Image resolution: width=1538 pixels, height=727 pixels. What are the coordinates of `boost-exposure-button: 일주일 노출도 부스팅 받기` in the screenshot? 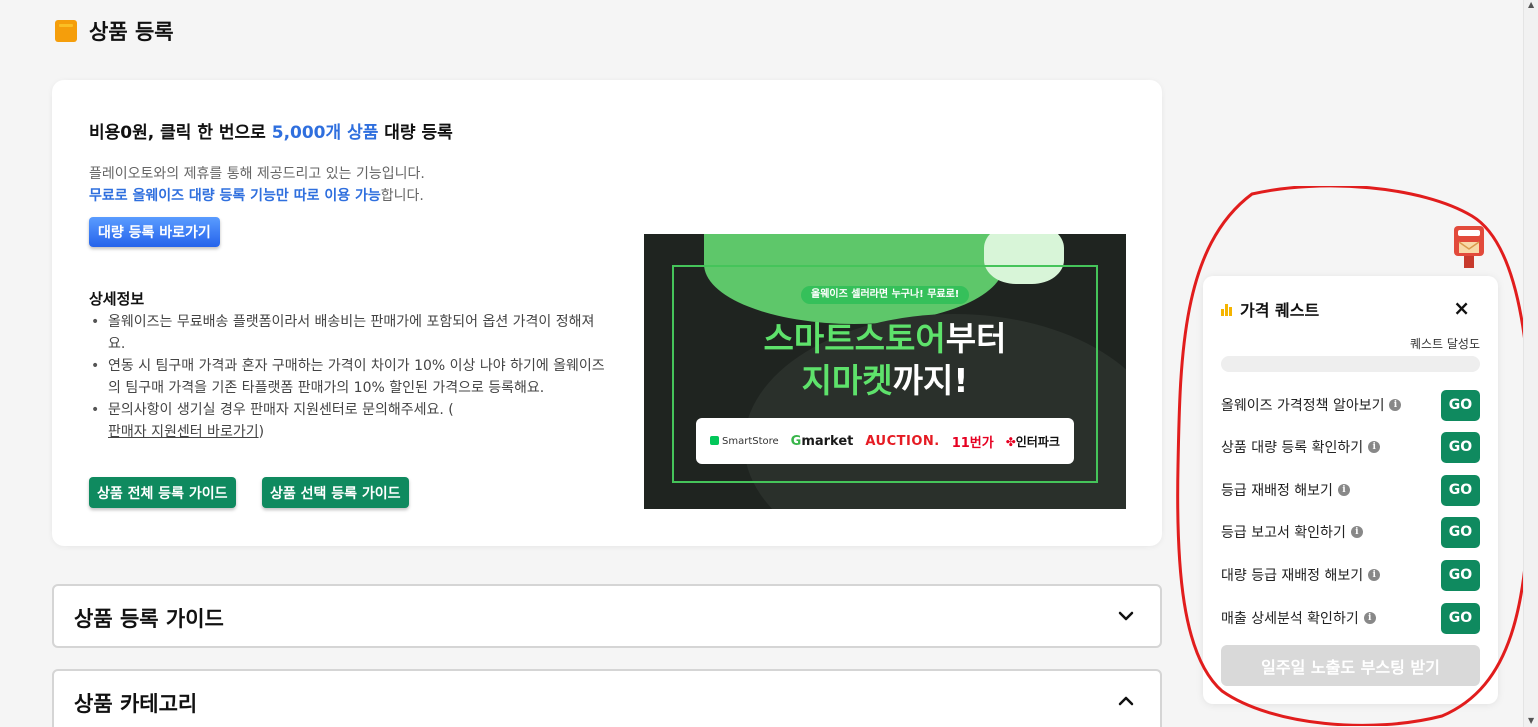 It's located at (1350, 665).